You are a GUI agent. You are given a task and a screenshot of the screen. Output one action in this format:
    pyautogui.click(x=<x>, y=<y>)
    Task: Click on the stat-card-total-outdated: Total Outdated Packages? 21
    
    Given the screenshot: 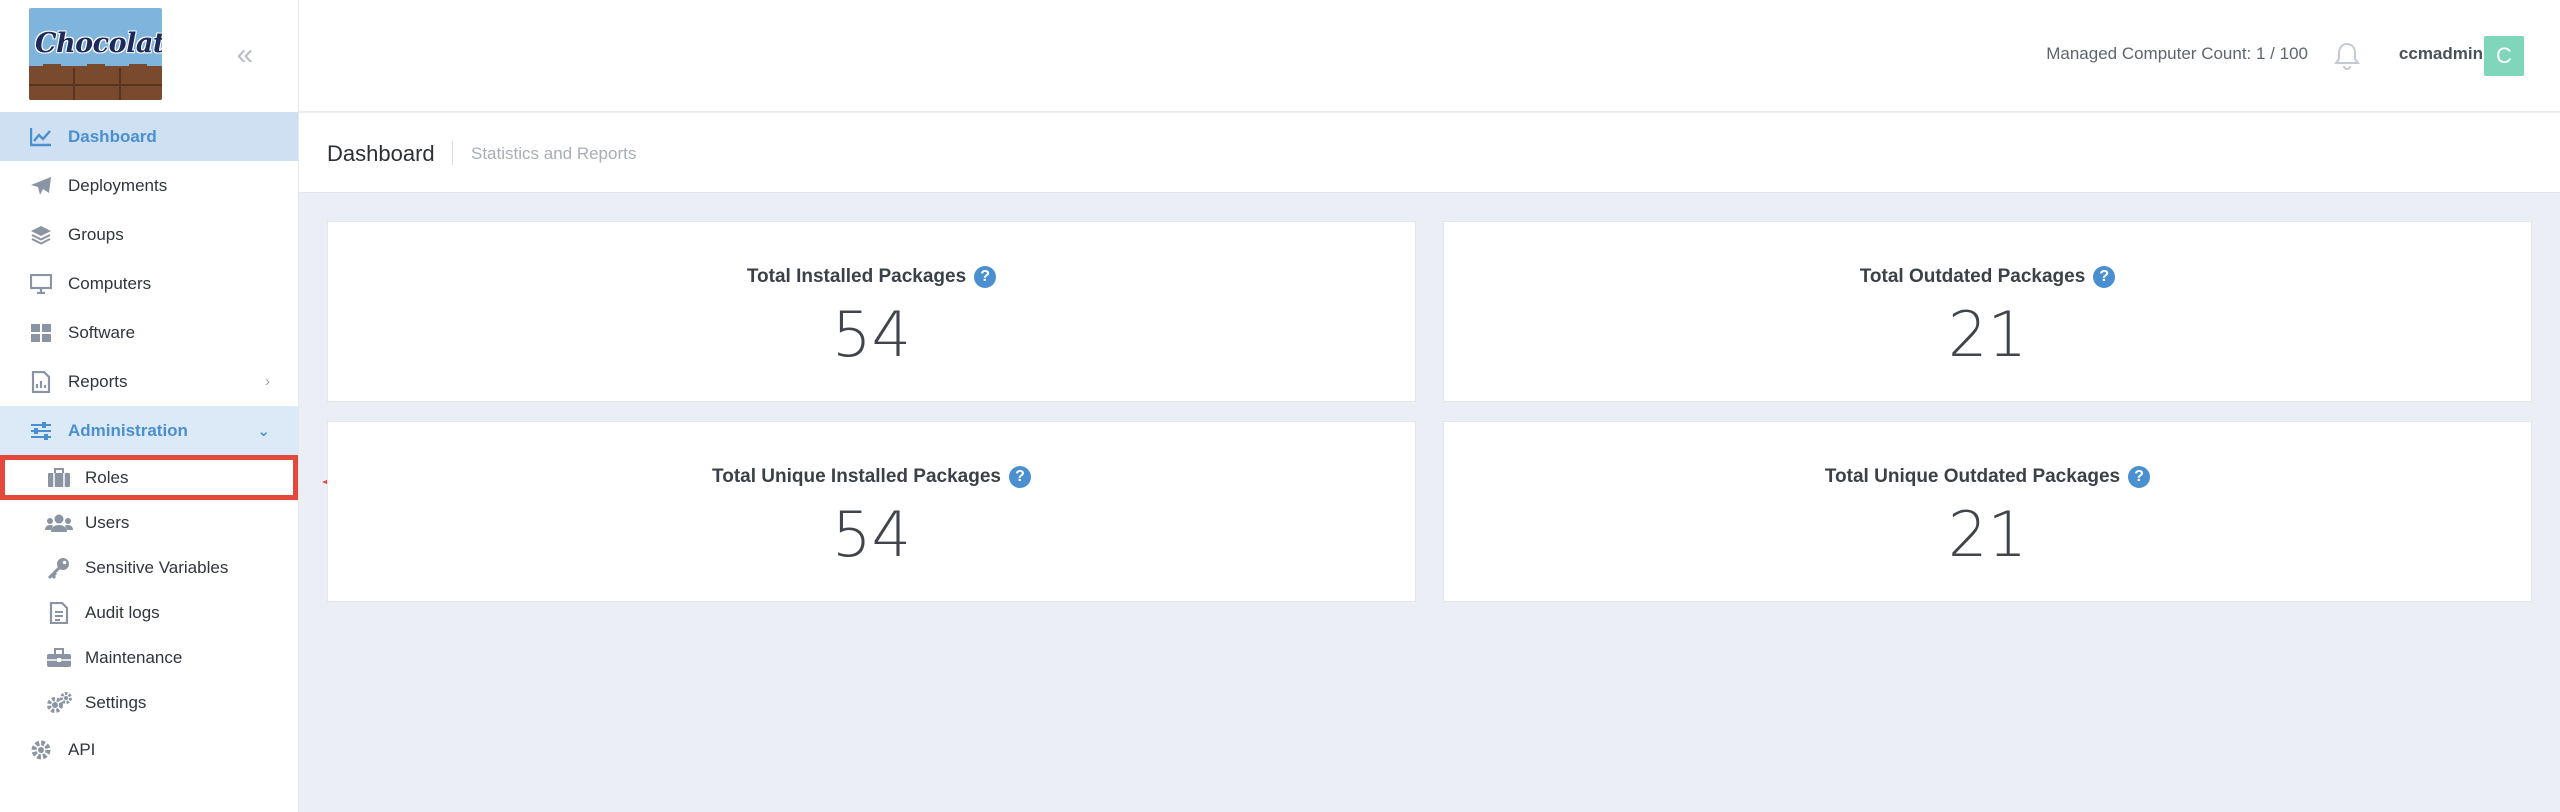 What is the action you would take?
    pyautogui.click(x=1987, y=311)
    